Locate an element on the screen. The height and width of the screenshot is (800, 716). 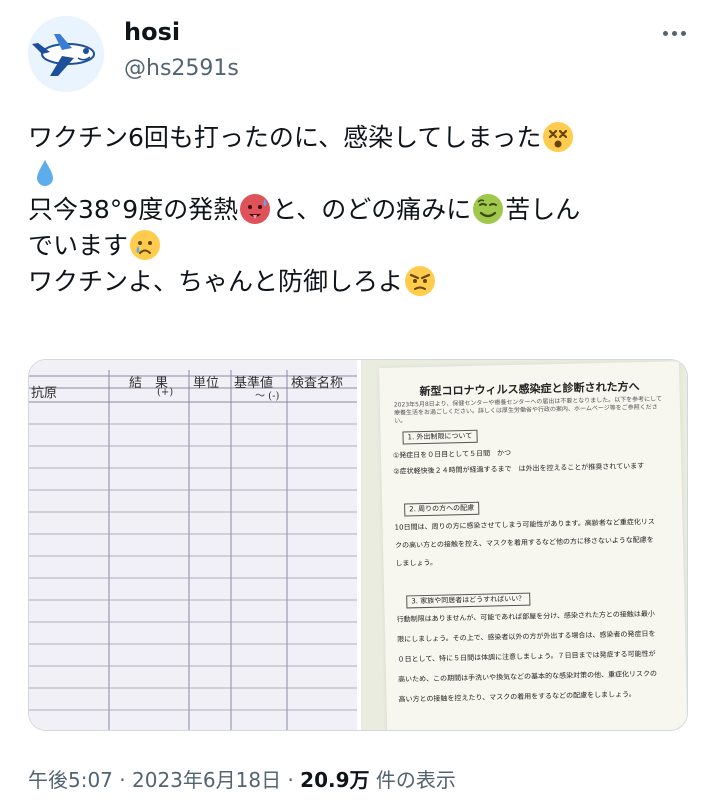
tweet-line-1: ワクチン6回も打ったのに、感染してしまった is located at coordinates (358, 138).